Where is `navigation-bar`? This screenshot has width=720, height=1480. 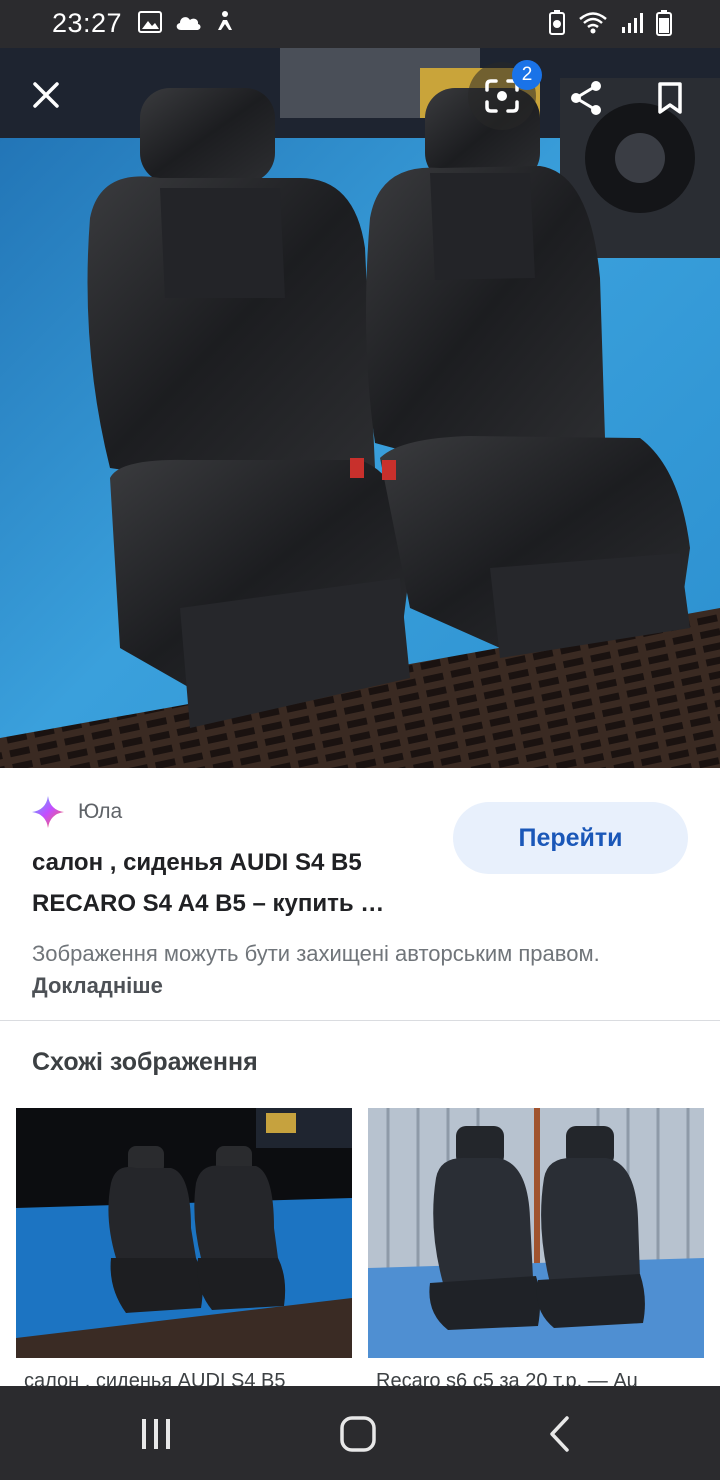 navigation-bar is located at coordinates (360, 1433).